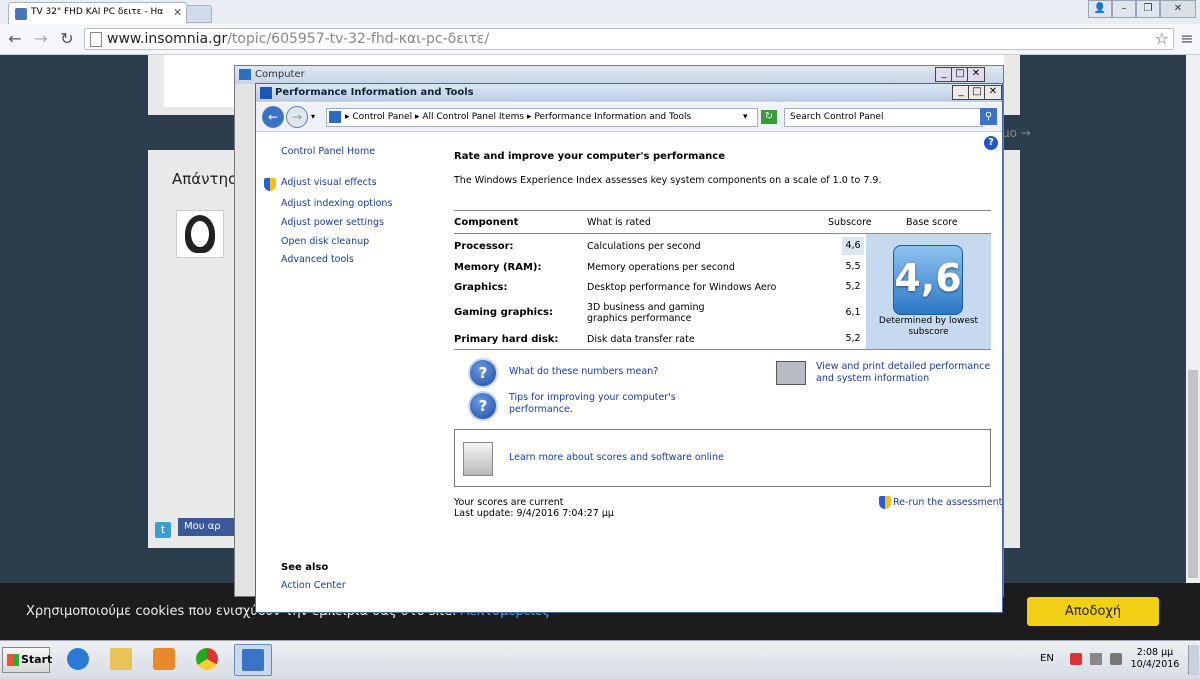 The image size is (1200, 679). Describe the element at coordinates (883, 117) in the screenshot. I see `search-input: Search Control Panel` at that location.